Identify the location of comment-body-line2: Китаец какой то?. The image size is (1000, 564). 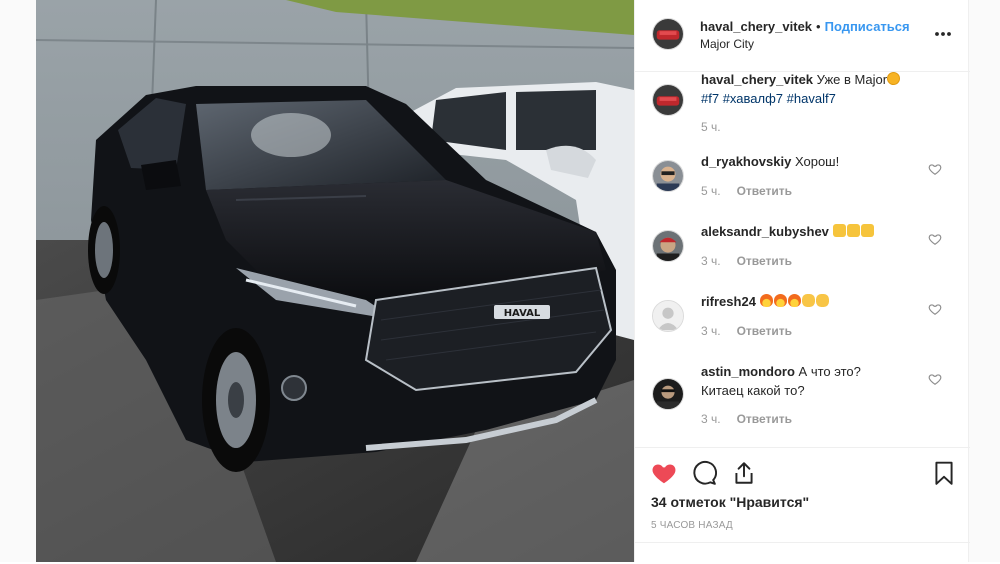
(753, 390).